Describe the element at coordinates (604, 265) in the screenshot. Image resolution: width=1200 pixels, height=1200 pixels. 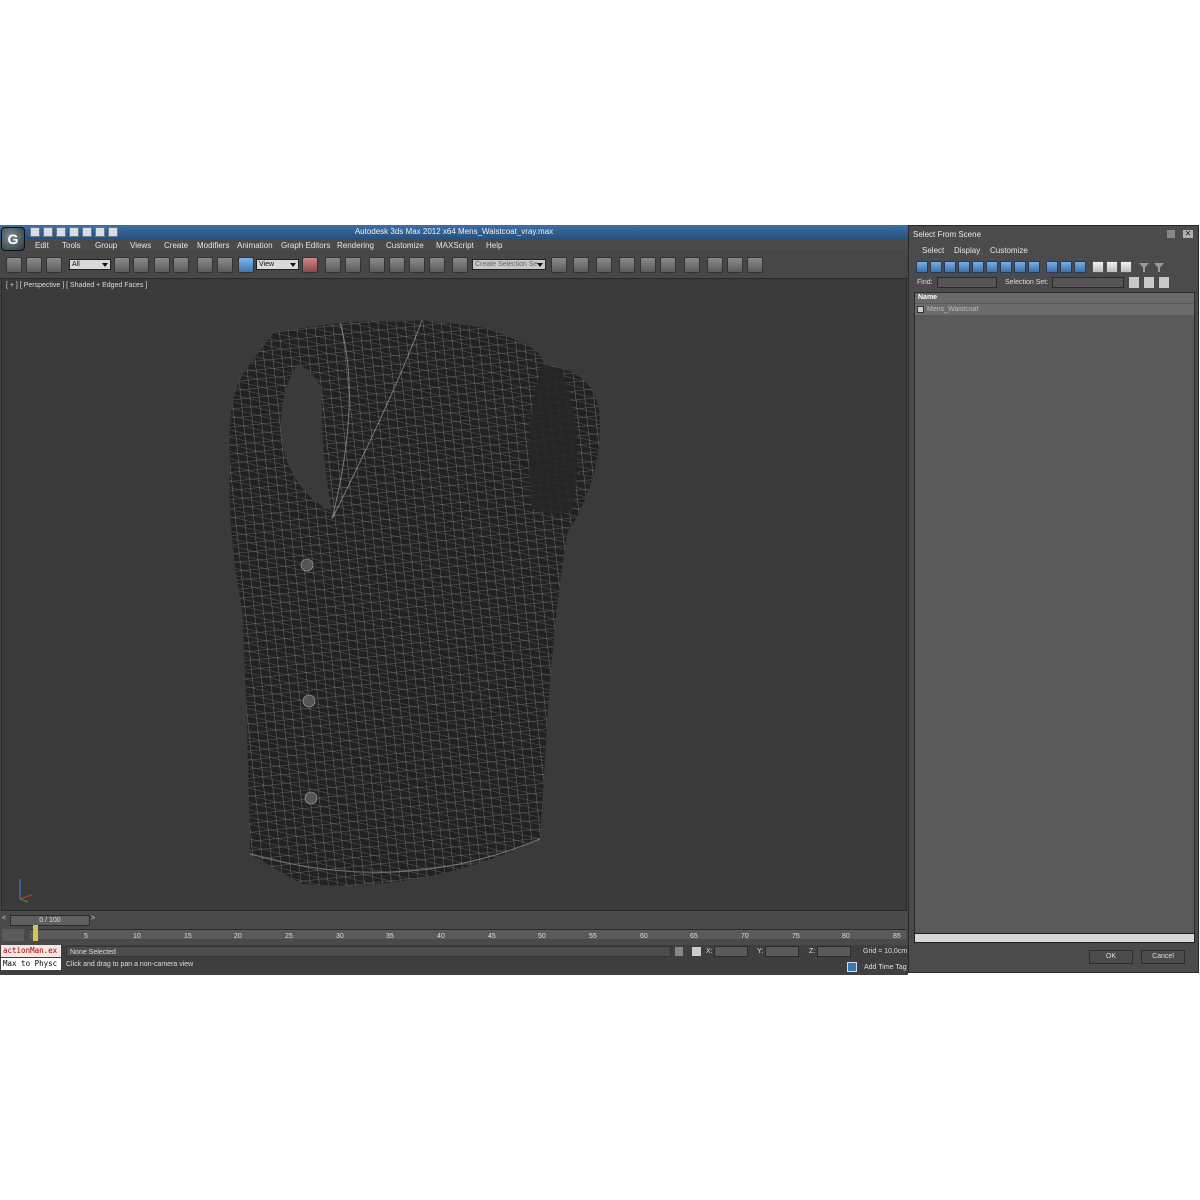
I see `layer-manager-icon` at that location.